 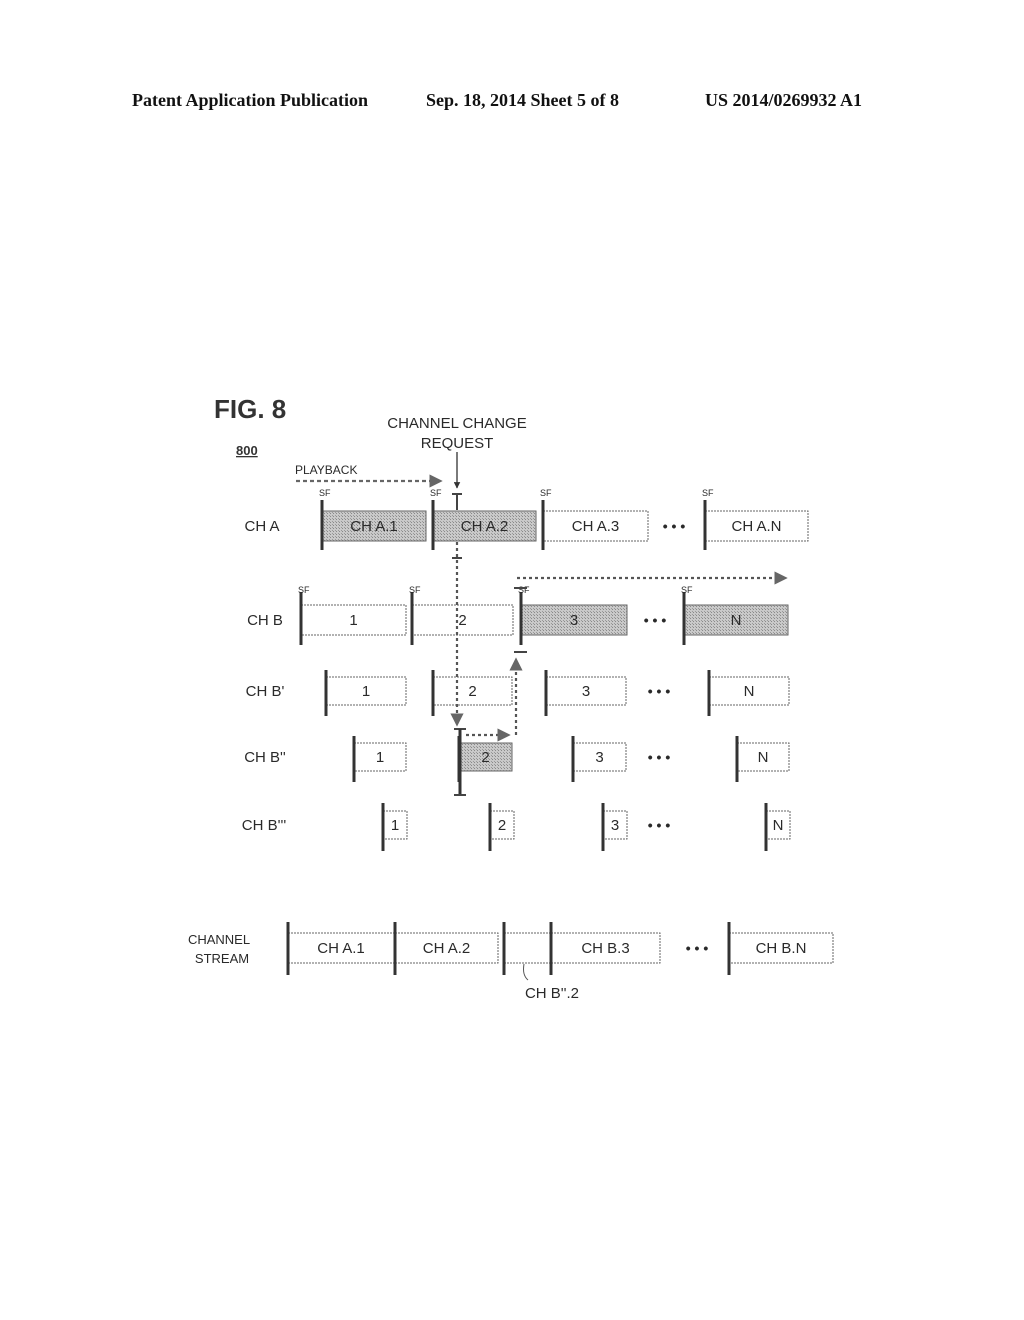 I want to click on segment-label: CH A.3, so click(x=596, y=526).